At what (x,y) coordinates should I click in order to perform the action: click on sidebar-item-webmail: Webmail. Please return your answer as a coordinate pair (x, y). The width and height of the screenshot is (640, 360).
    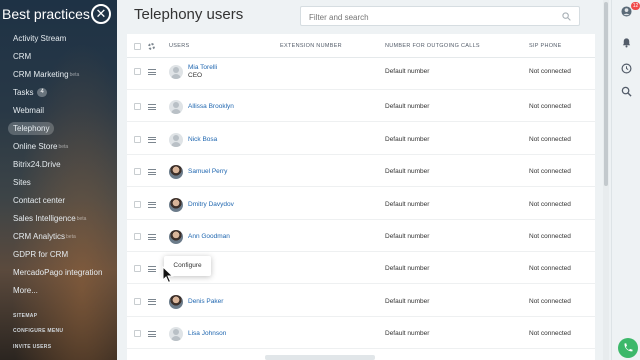
    Looking at the image, I should click on (58, 111).